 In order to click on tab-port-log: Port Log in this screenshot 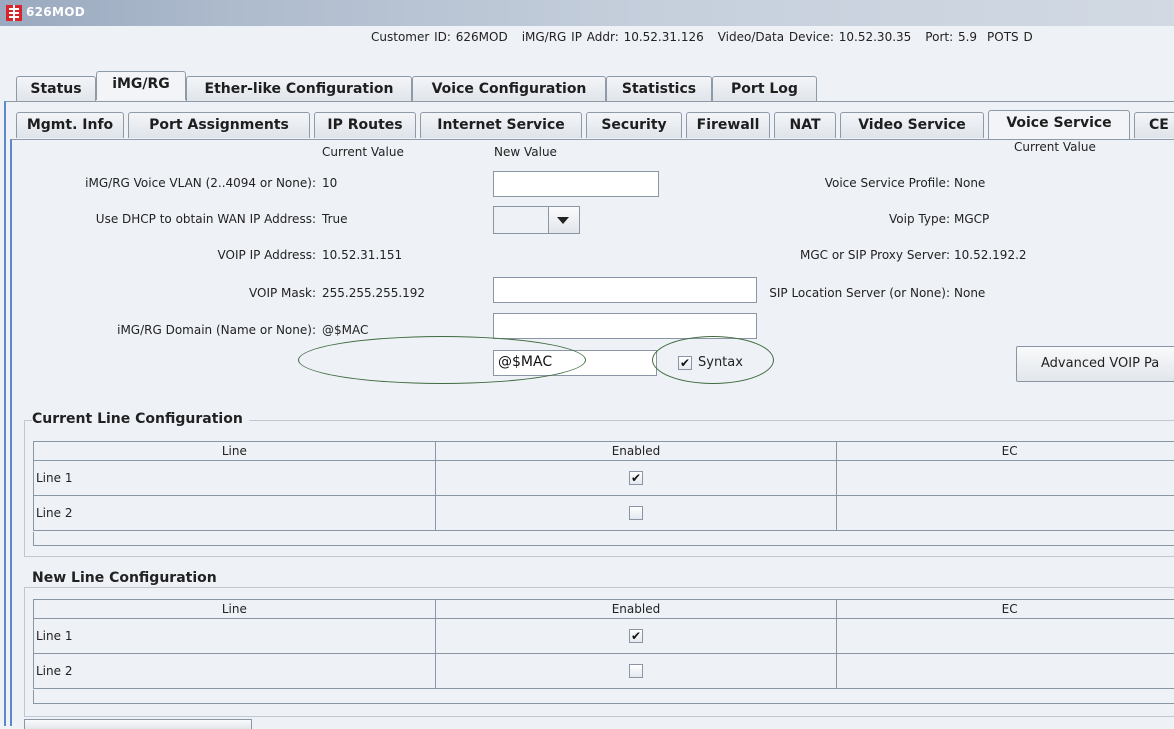, I will do `click(764, 89)`.